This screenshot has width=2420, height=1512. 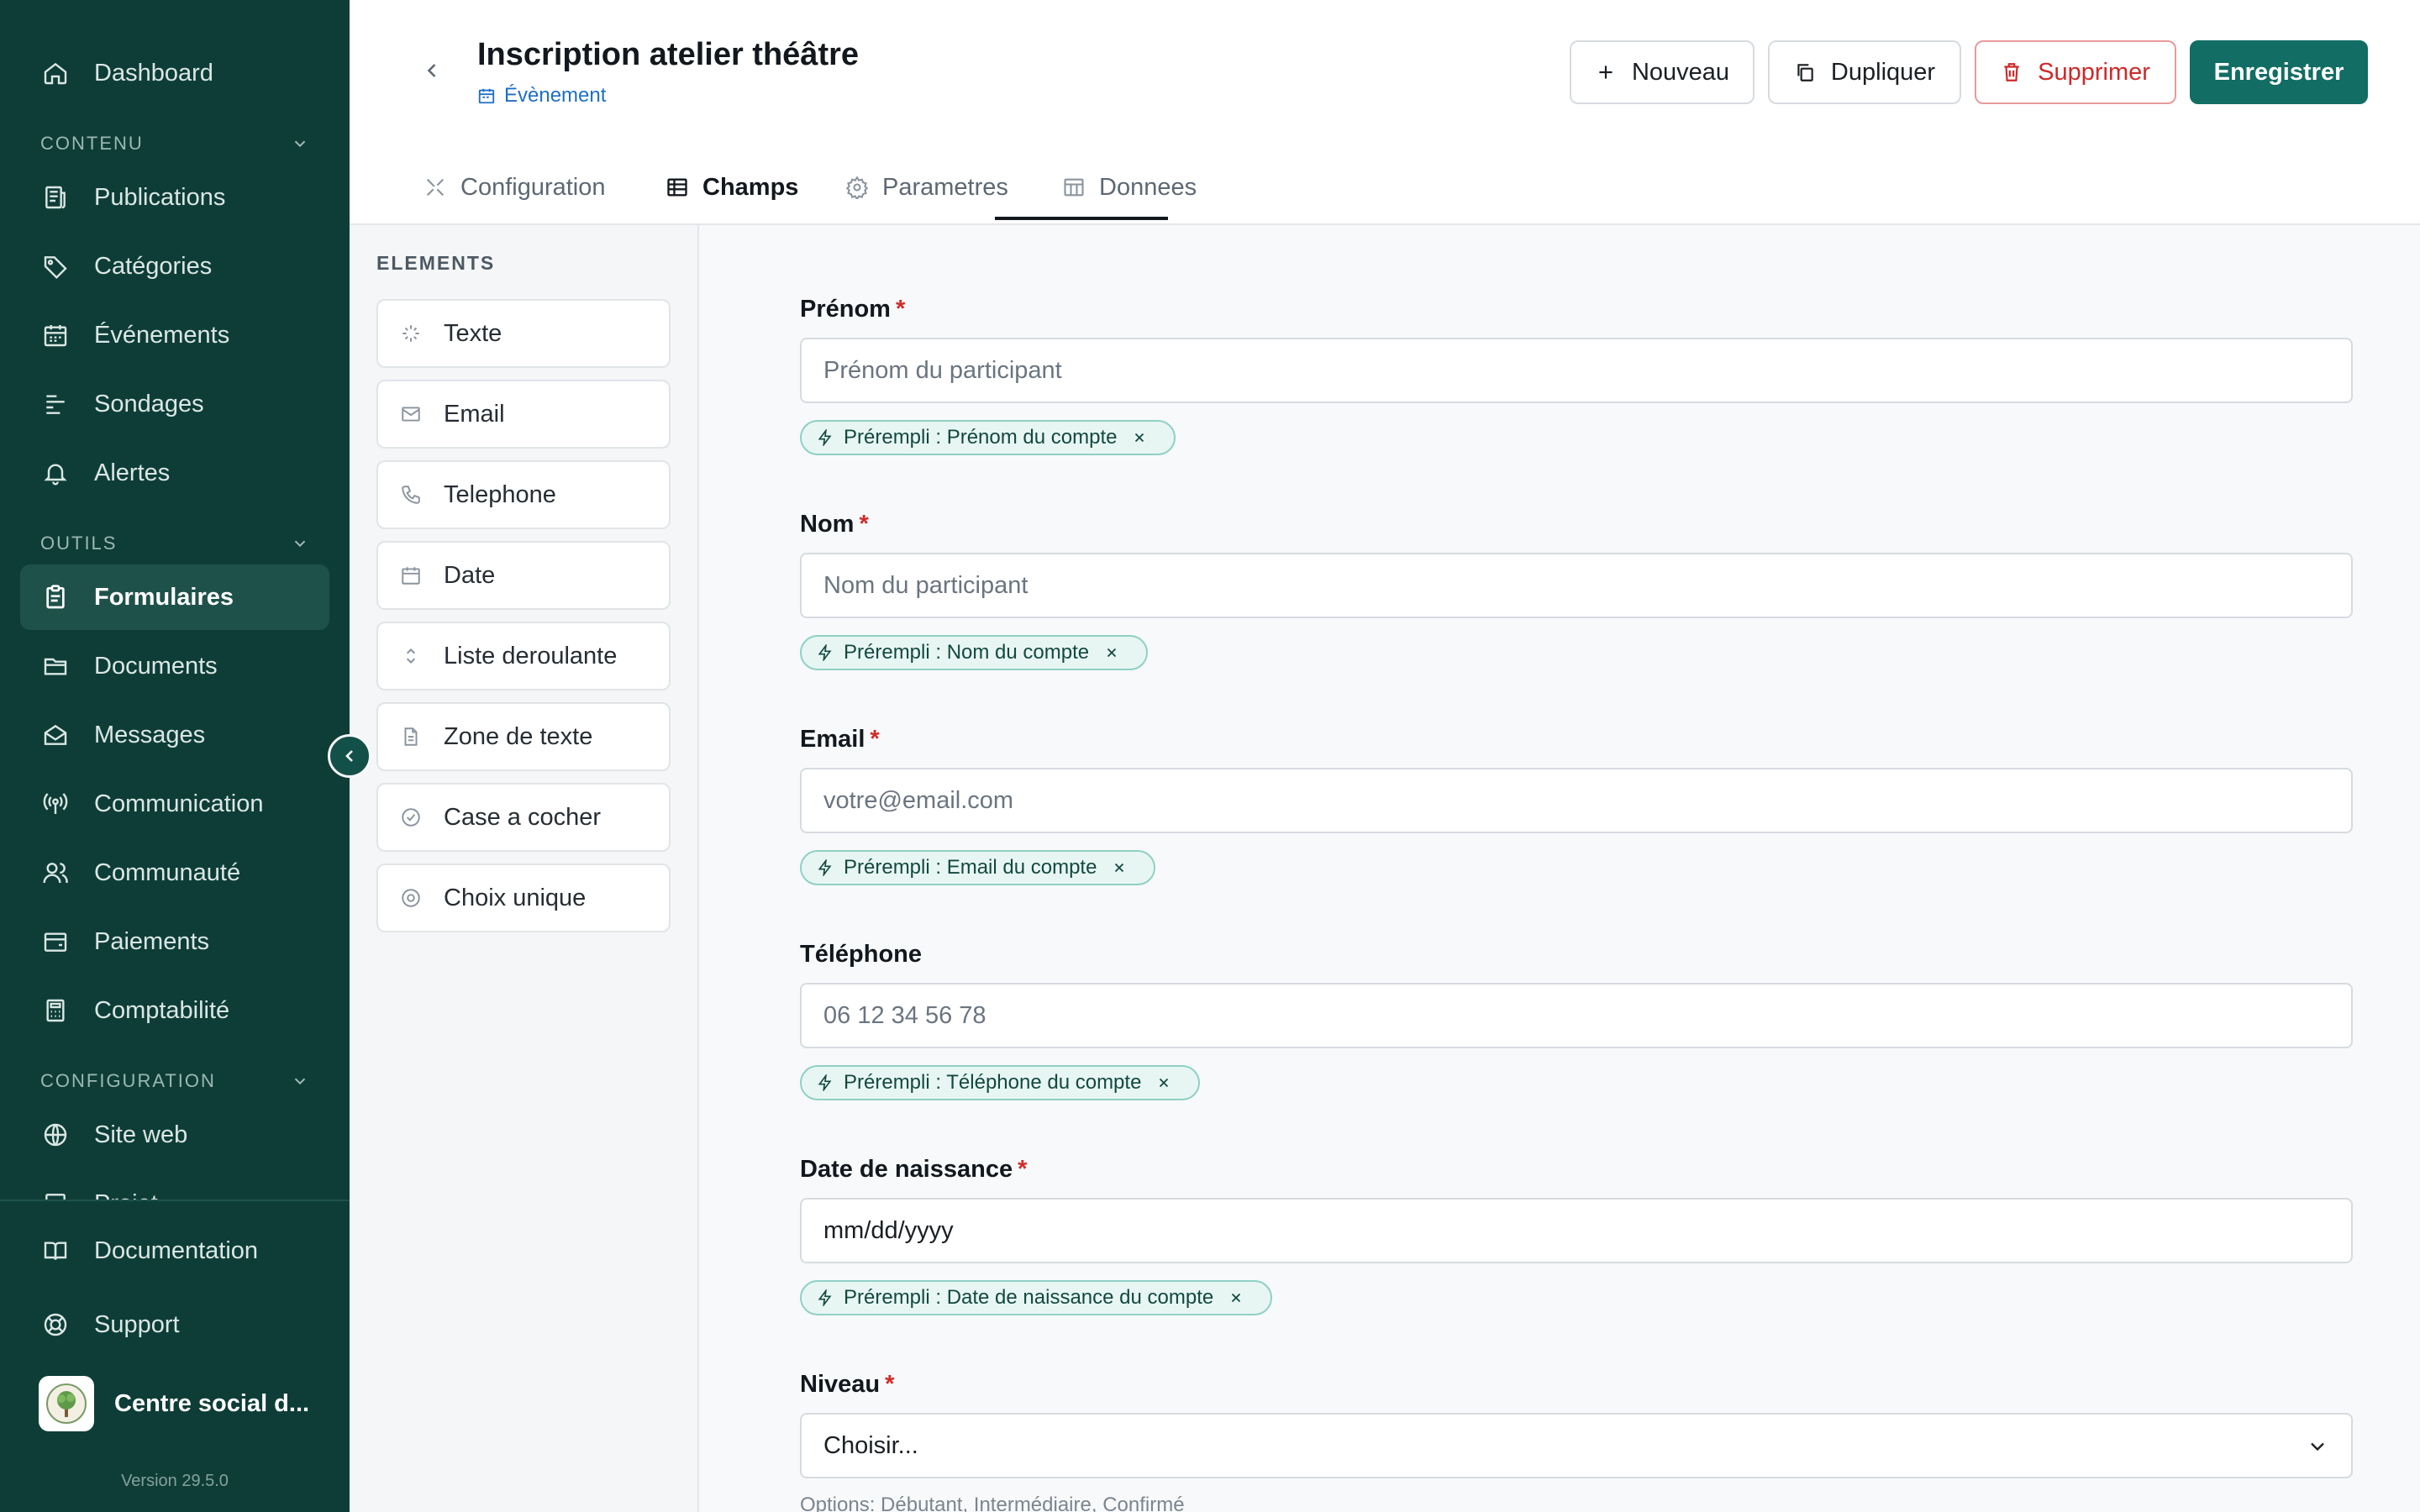 What do you see at coordinates (55, 873) in the screenshot?
I see `users-icon` at bounding box center [55, 873].